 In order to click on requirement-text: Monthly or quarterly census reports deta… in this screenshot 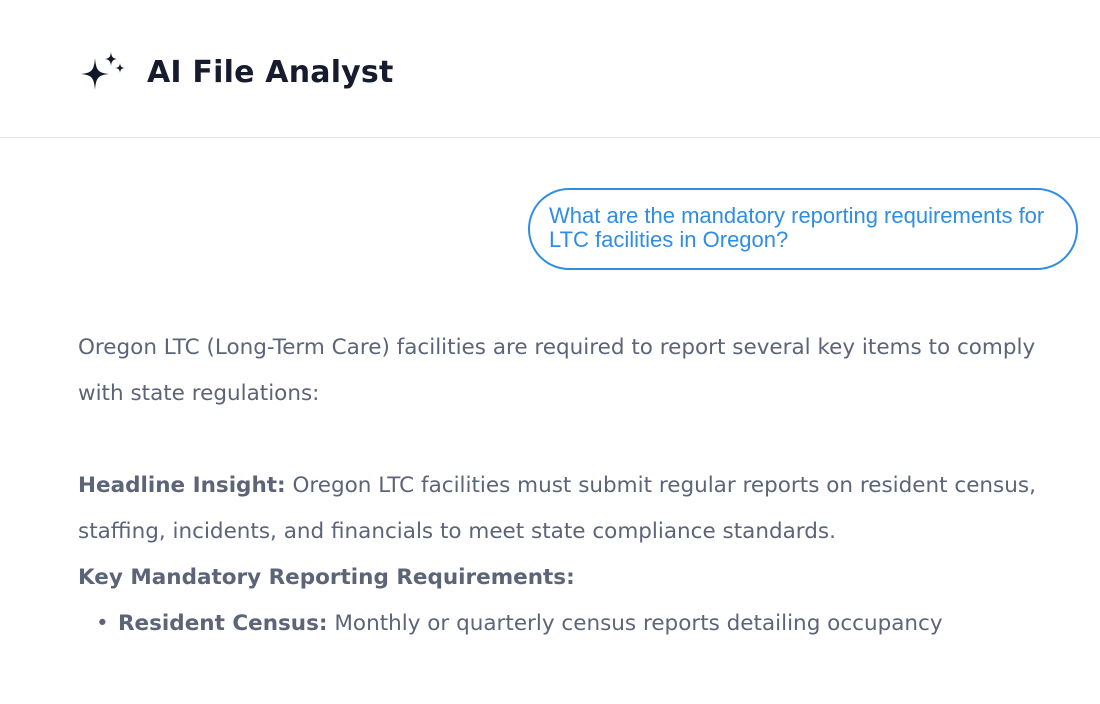, I will do `click(638, 623)`.